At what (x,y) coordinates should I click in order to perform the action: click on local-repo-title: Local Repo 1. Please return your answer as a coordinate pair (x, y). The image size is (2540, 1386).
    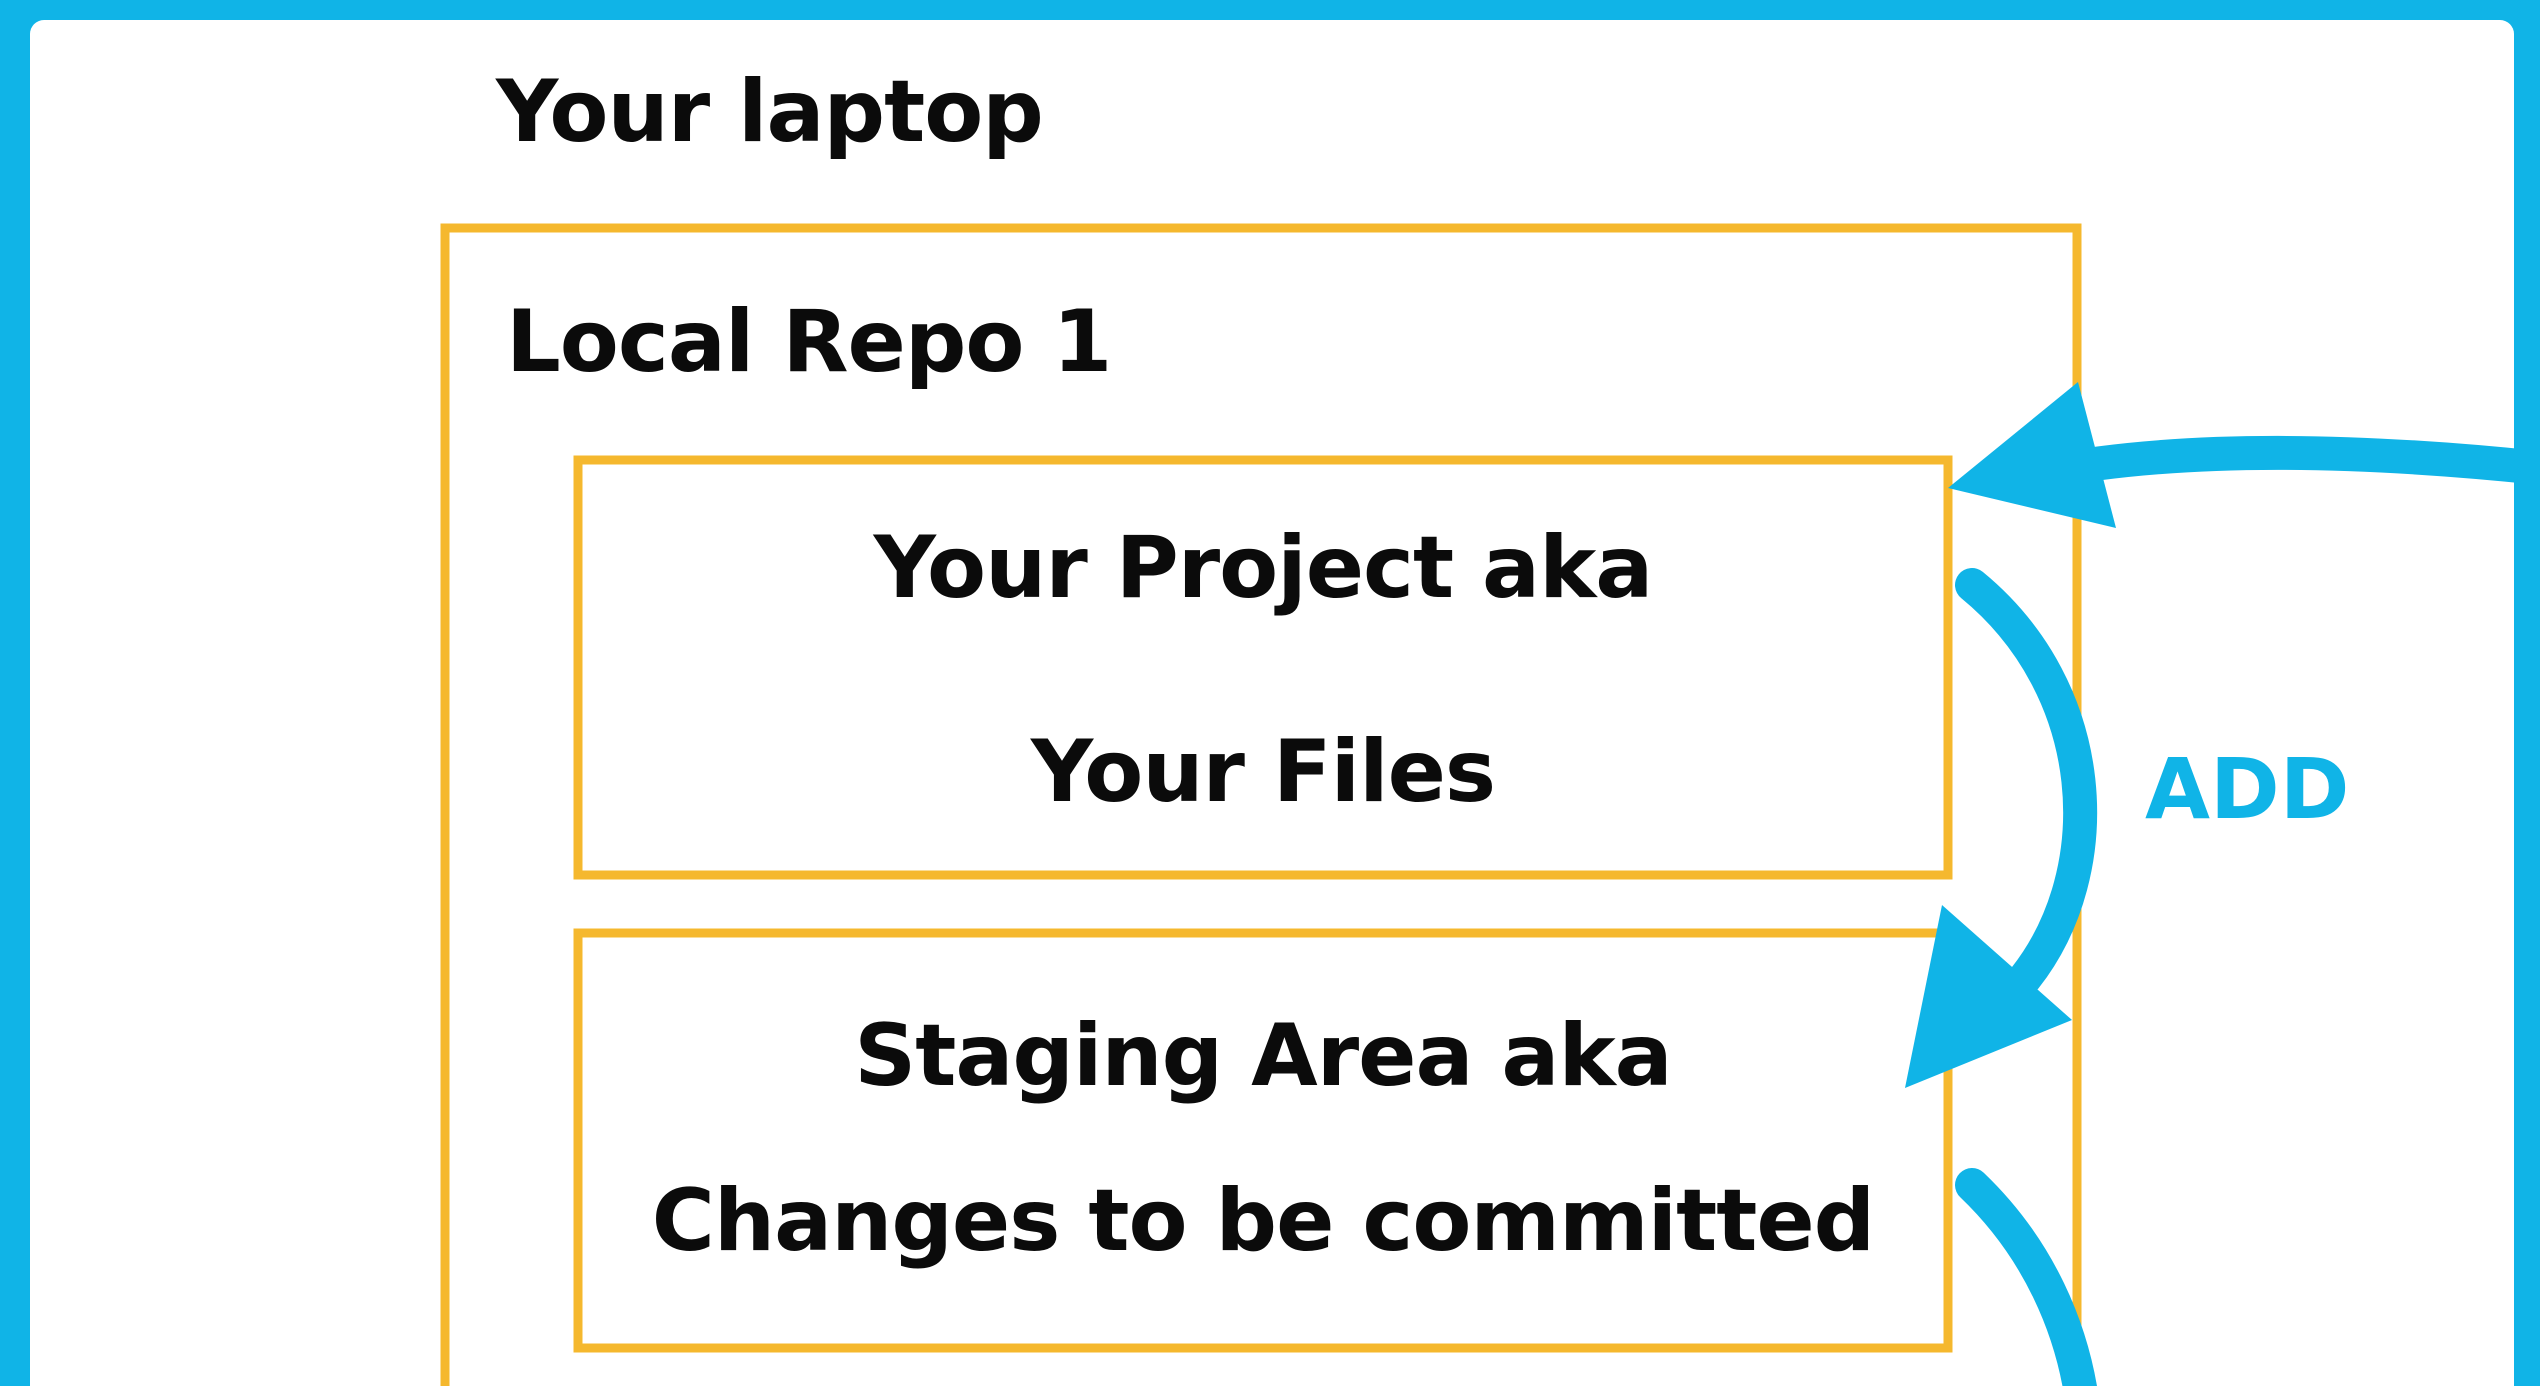
    Looking at the image, I should click on (809, 342).